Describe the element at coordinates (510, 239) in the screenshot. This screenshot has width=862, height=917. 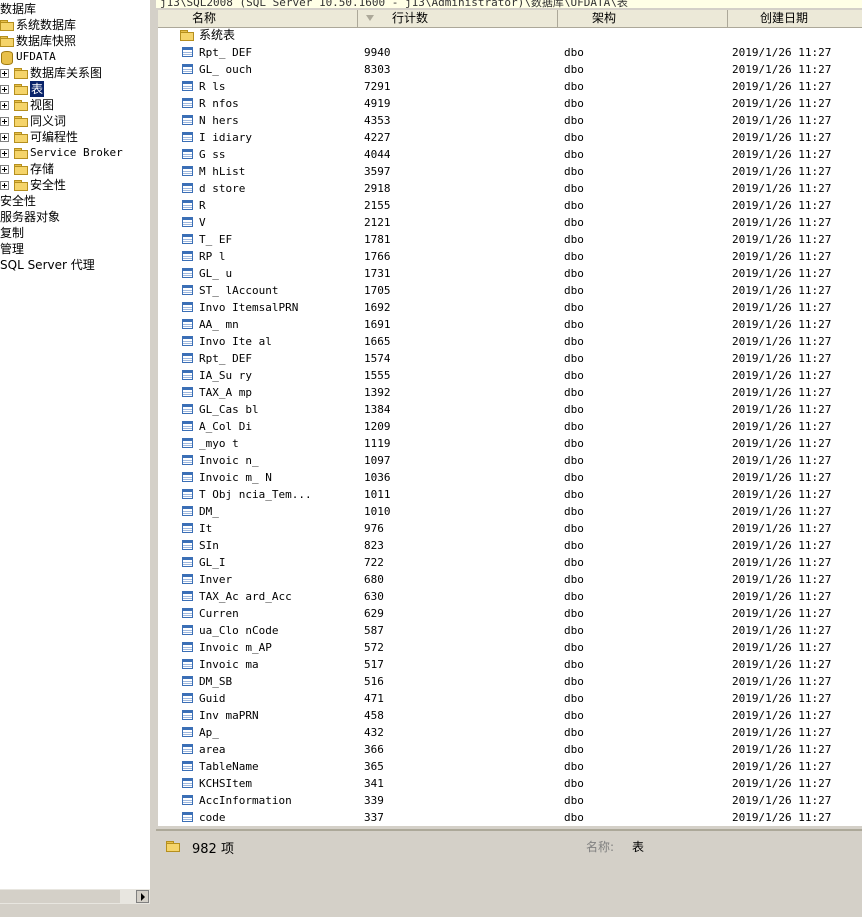
I see `table-row: T_ EF 1781 dbo 2019/1/26 11:27` at that location.